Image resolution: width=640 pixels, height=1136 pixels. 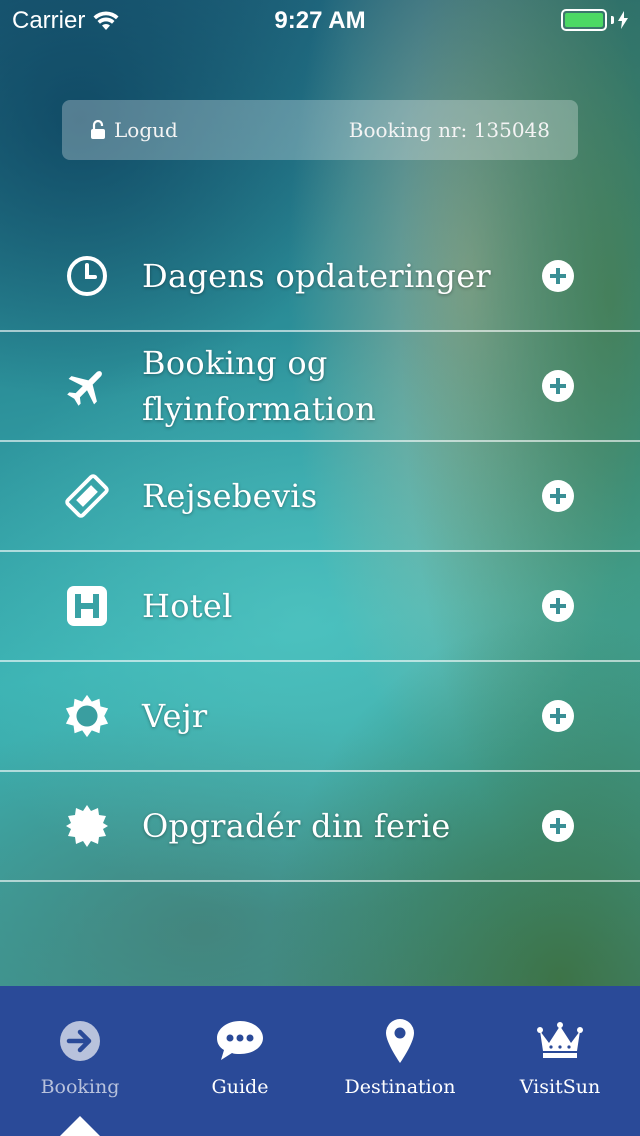 I want to click on tab-visitsun: VisitSun, so click(x=560, y=1061).